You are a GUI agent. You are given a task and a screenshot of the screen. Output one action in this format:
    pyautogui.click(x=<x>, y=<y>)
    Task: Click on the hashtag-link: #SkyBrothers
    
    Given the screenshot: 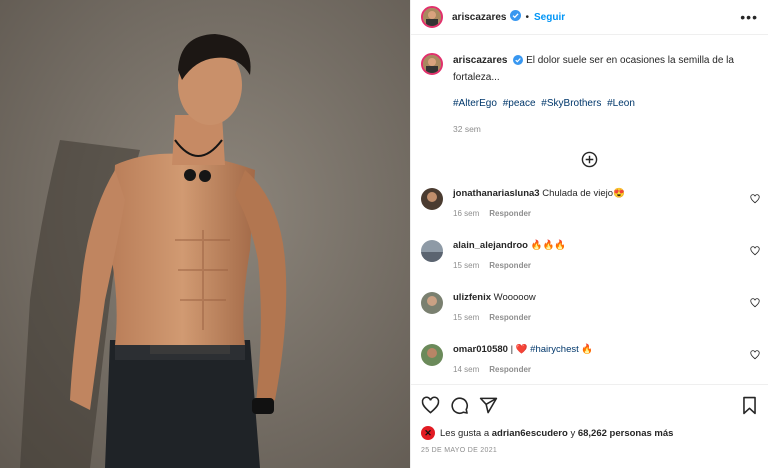 What is the action you would take?
    pyautogui.click(x=571, y=103)
    